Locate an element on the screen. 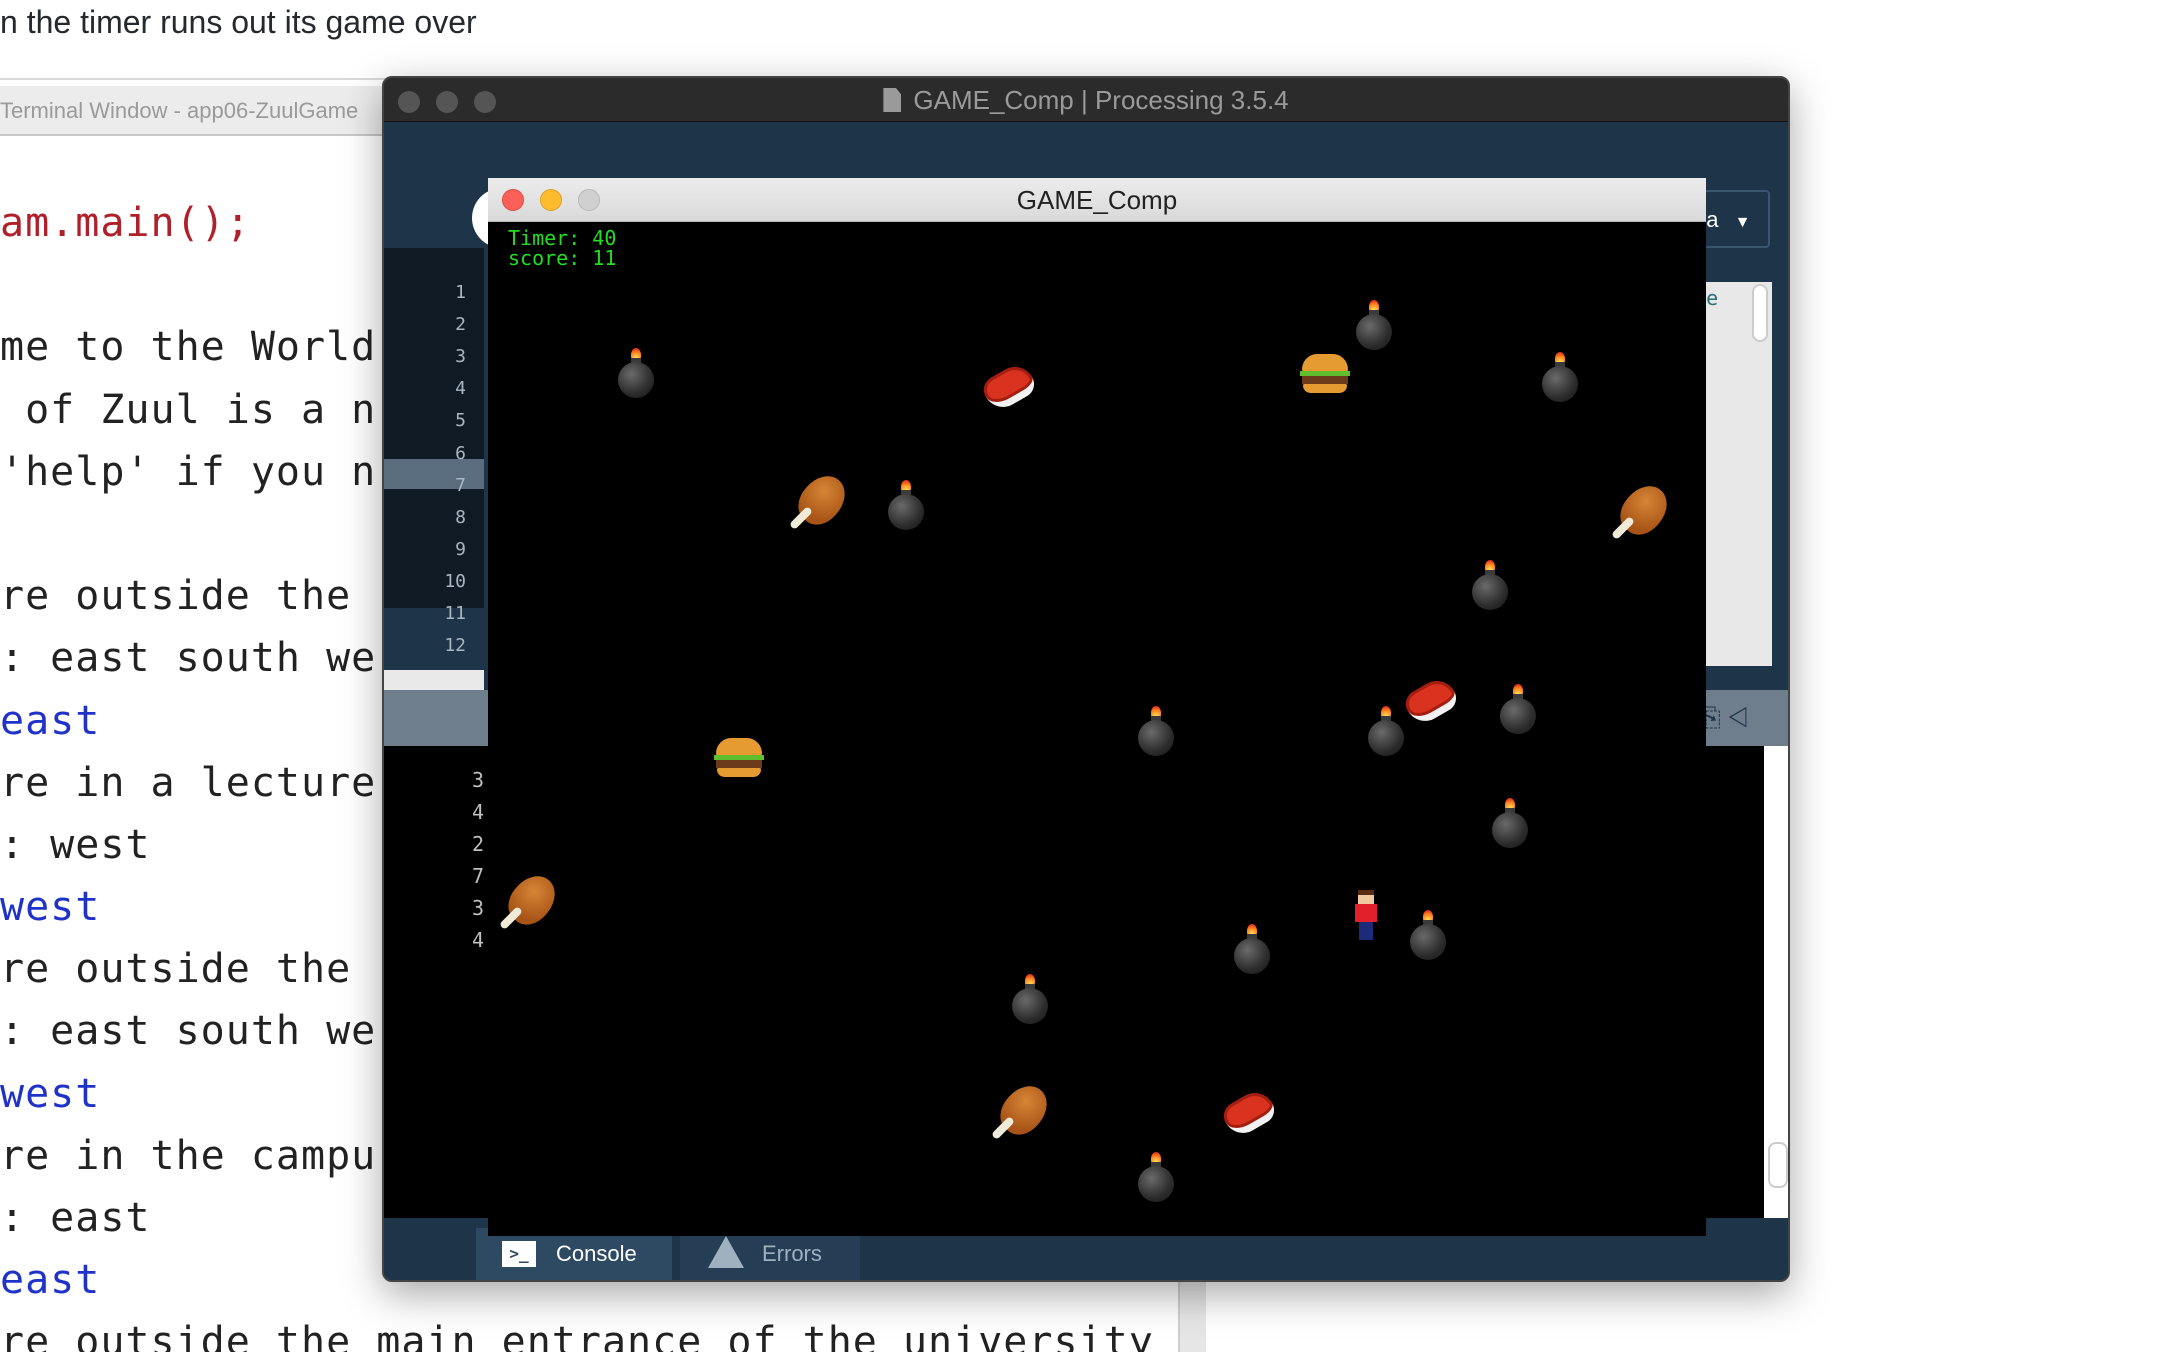 The width and height of the screenshot is (2160, 1352). console-icon: >_ is located at coordinates (519, 1254).